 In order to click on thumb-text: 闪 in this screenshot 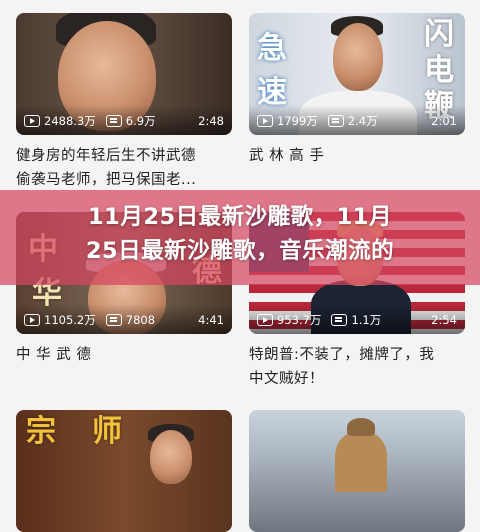, I will do `click(439, 34)`.